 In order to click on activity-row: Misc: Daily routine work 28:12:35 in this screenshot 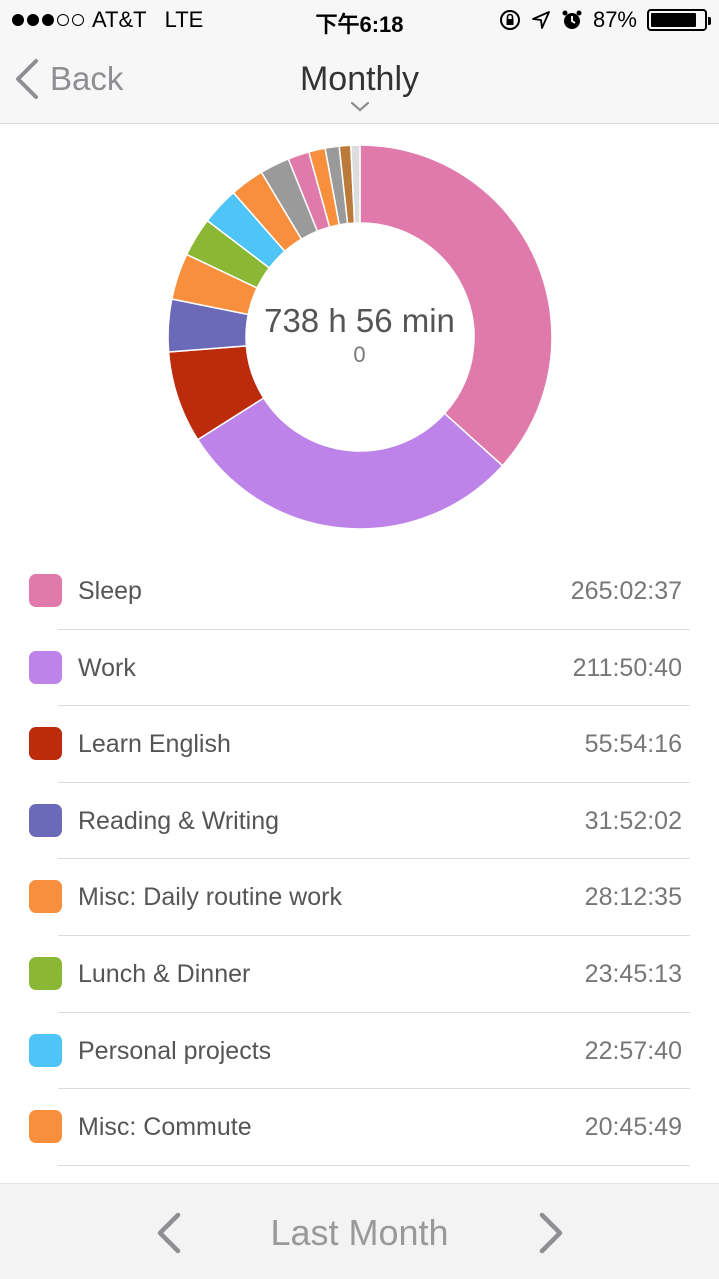, I will do `click(359, 897)`.